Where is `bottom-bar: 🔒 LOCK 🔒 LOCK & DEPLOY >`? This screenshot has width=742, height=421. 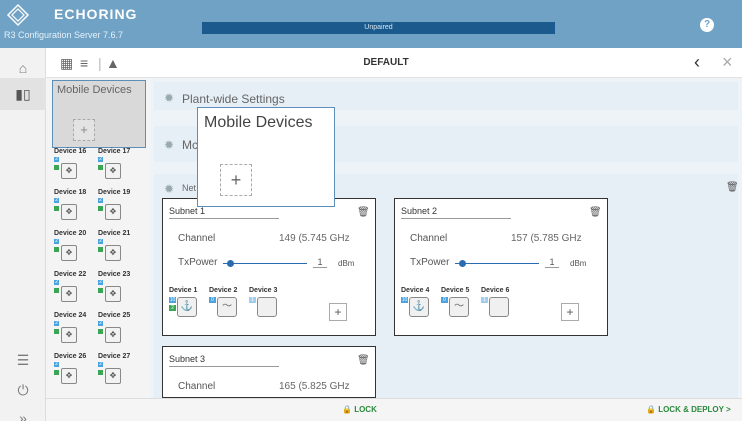 bottom-bar: 🔒 LOCK 🔒 LOCK & DEPLOY > is located at coordinates (394, 409).